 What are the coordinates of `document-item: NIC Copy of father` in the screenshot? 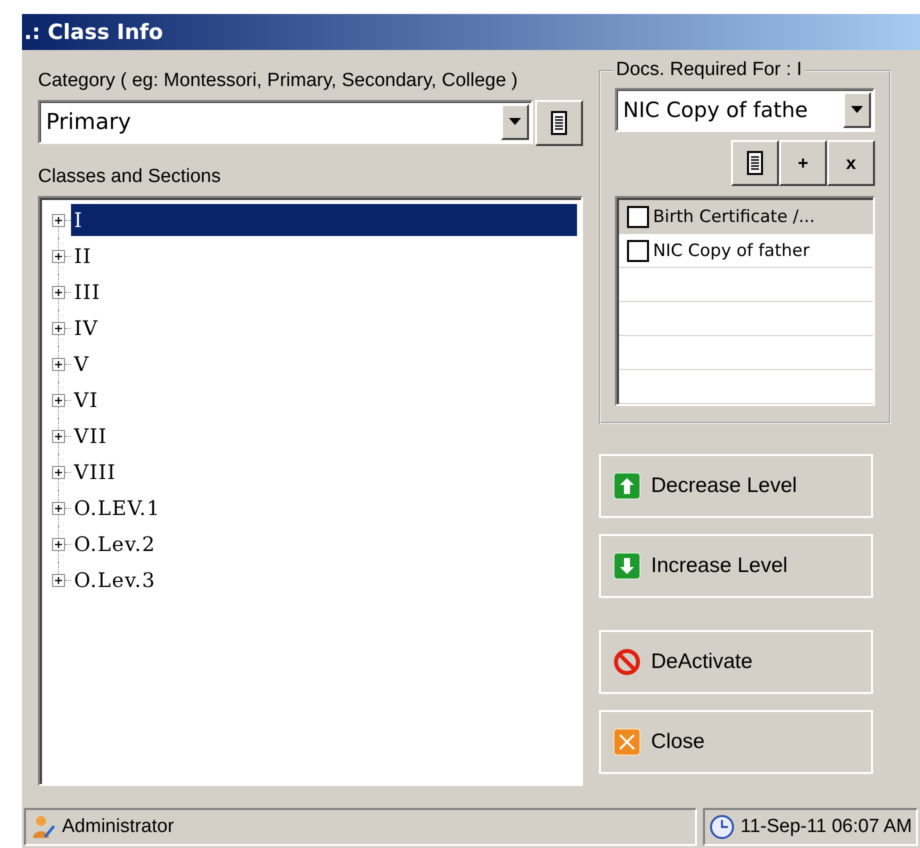 It's located at (746, 251).